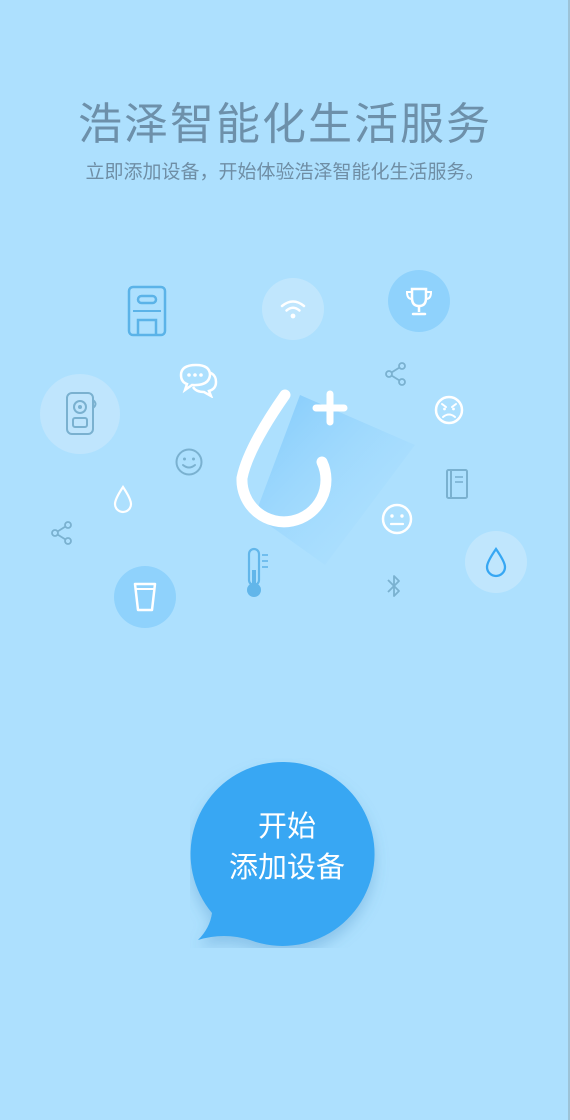 The height and width of the screenshot is (1120, 570). Describe the element at coordinates (293, 309) in the screenshot. I see `wifi-icon` at that location.